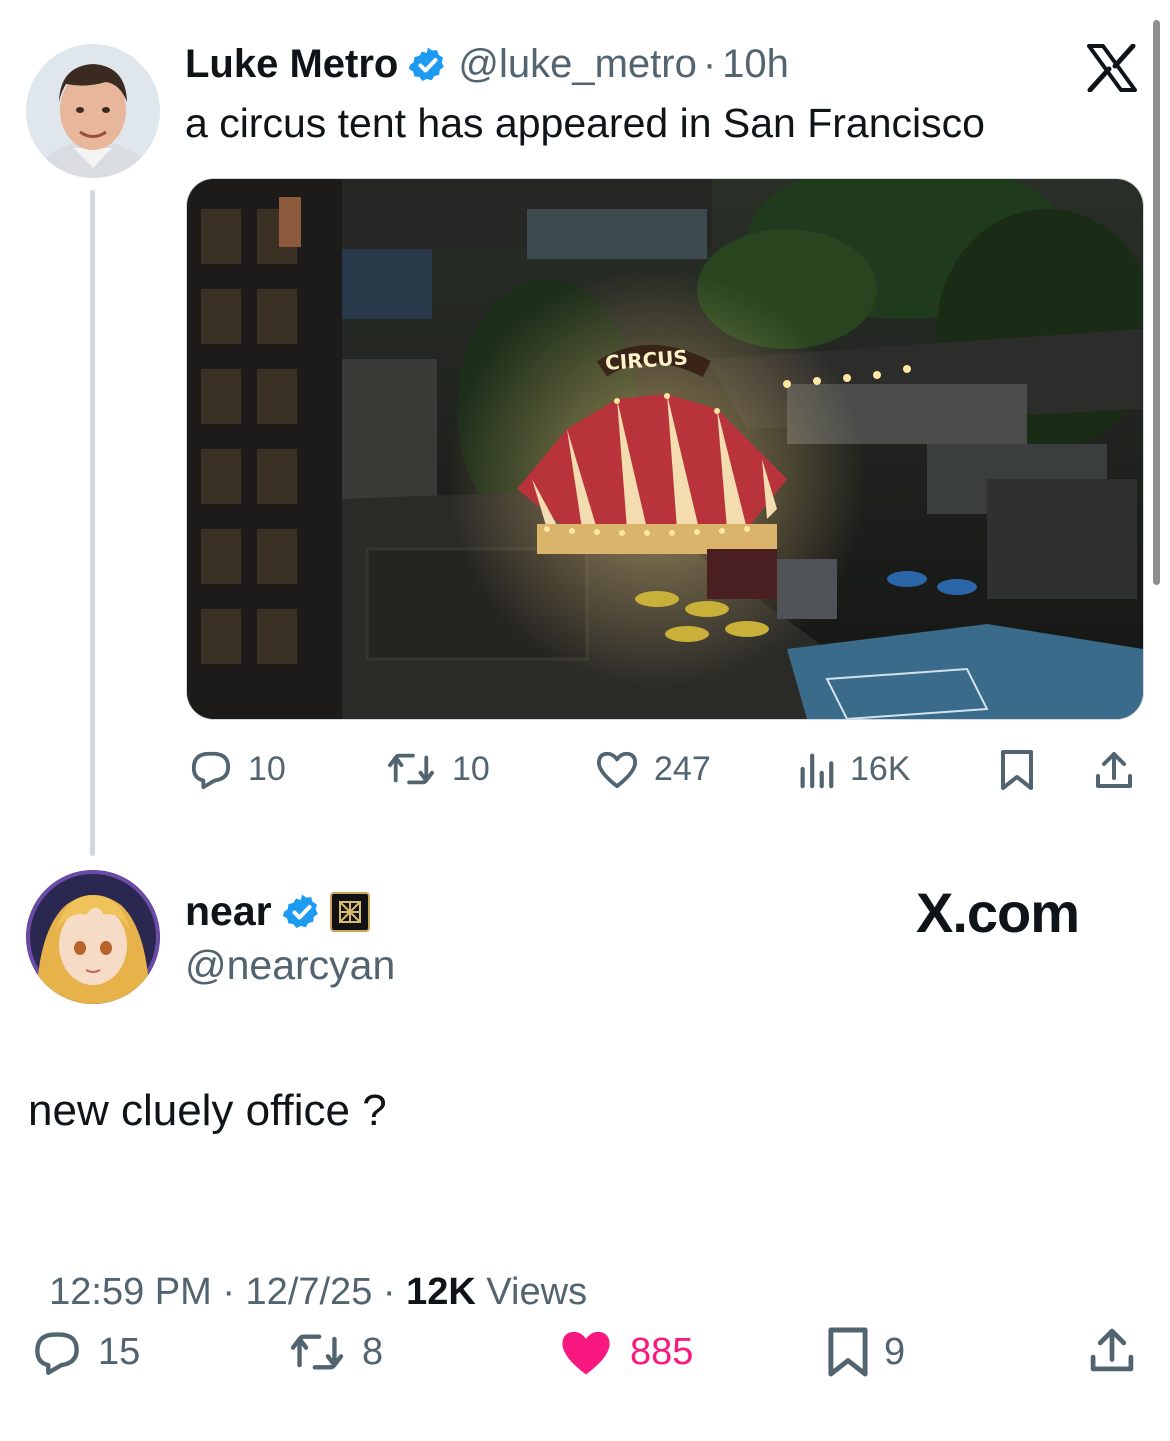  I want to click on main-reply-count: 15, so click(119, 1351).